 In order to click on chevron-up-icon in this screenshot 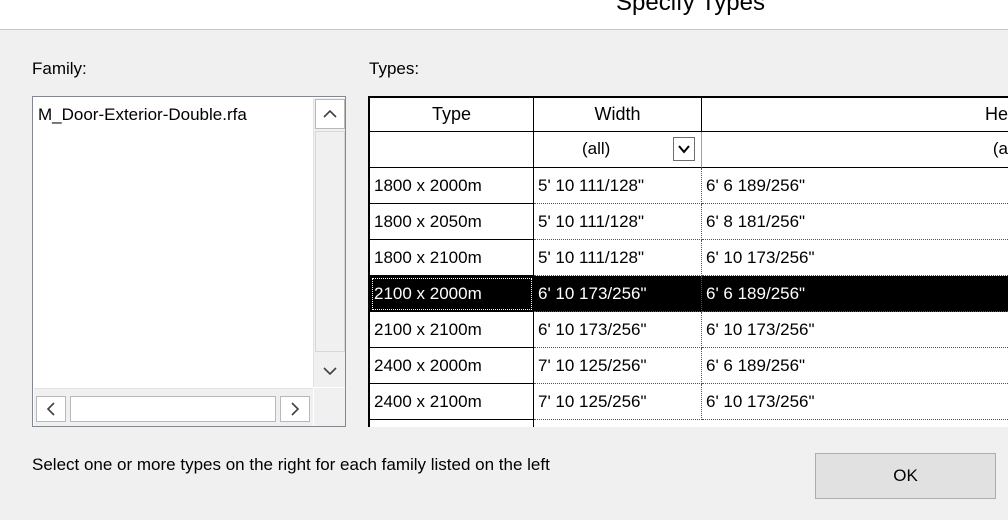, I will do `click(330, 113)`.